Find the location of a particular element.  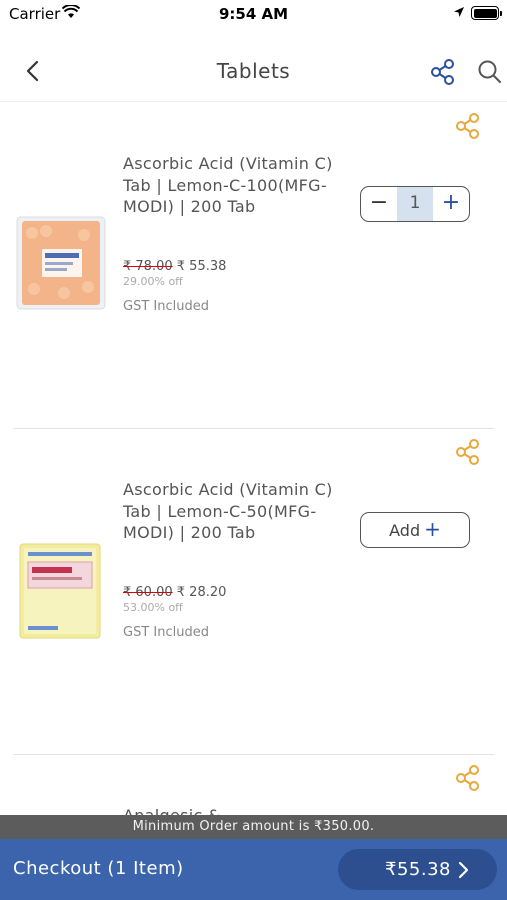

nav-bar: Tablets is located at coordinates (253, 71).